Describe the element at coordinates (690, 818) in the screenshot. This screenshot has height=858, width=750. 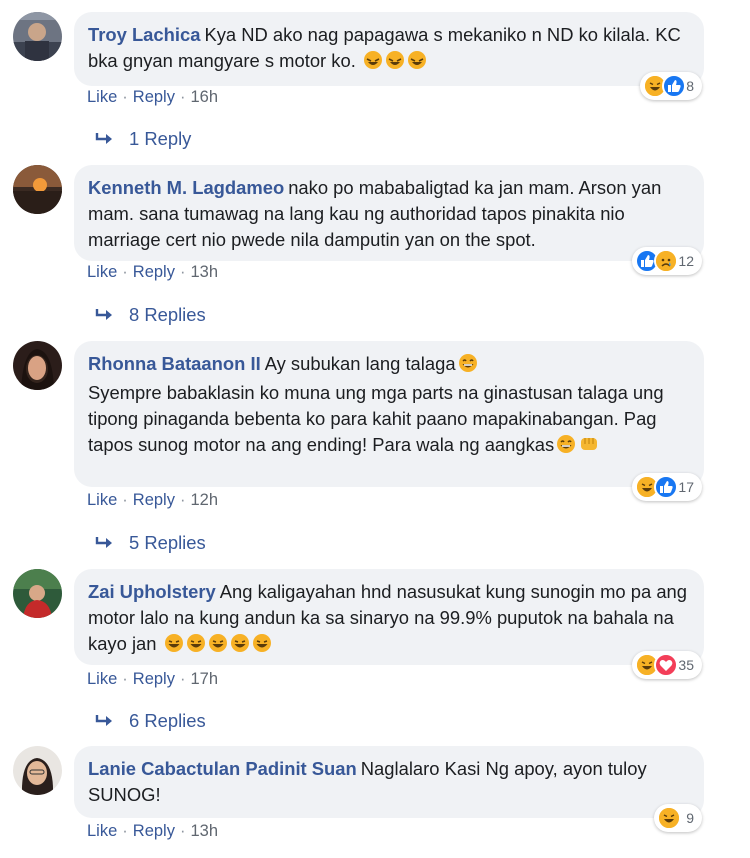
I see `reaction-count: 9` at that location.